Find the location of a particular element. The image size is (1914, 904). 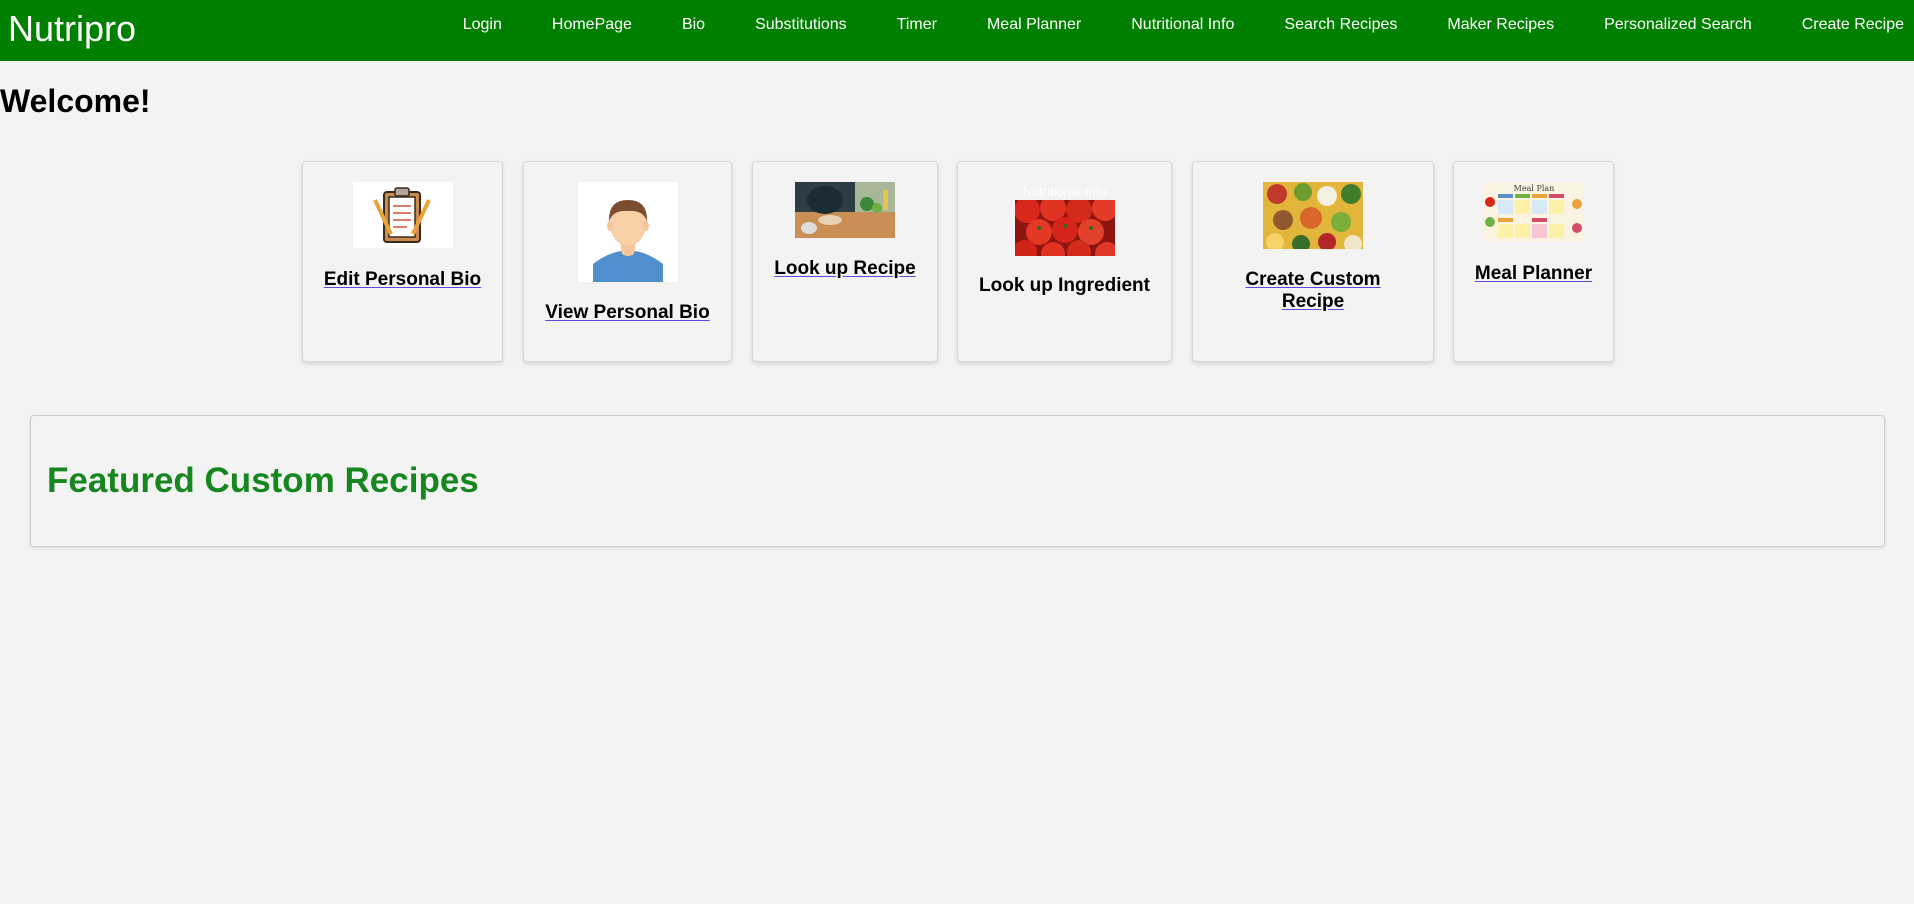

featured-recipes-title: Featured Custom Recipes is located at coordinates (263, 480).